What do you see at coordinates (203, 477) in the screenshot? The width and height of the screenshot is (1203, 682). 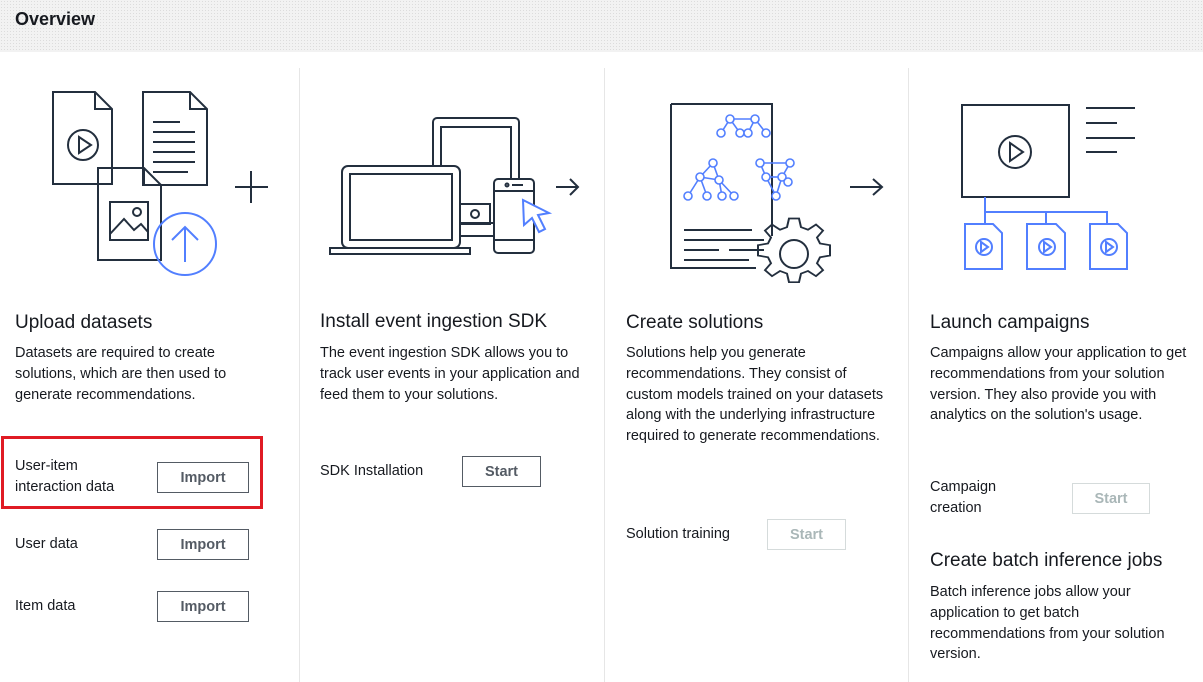 I see `import-user-item-interaction-button: Import` at bounding box center [203, 477].